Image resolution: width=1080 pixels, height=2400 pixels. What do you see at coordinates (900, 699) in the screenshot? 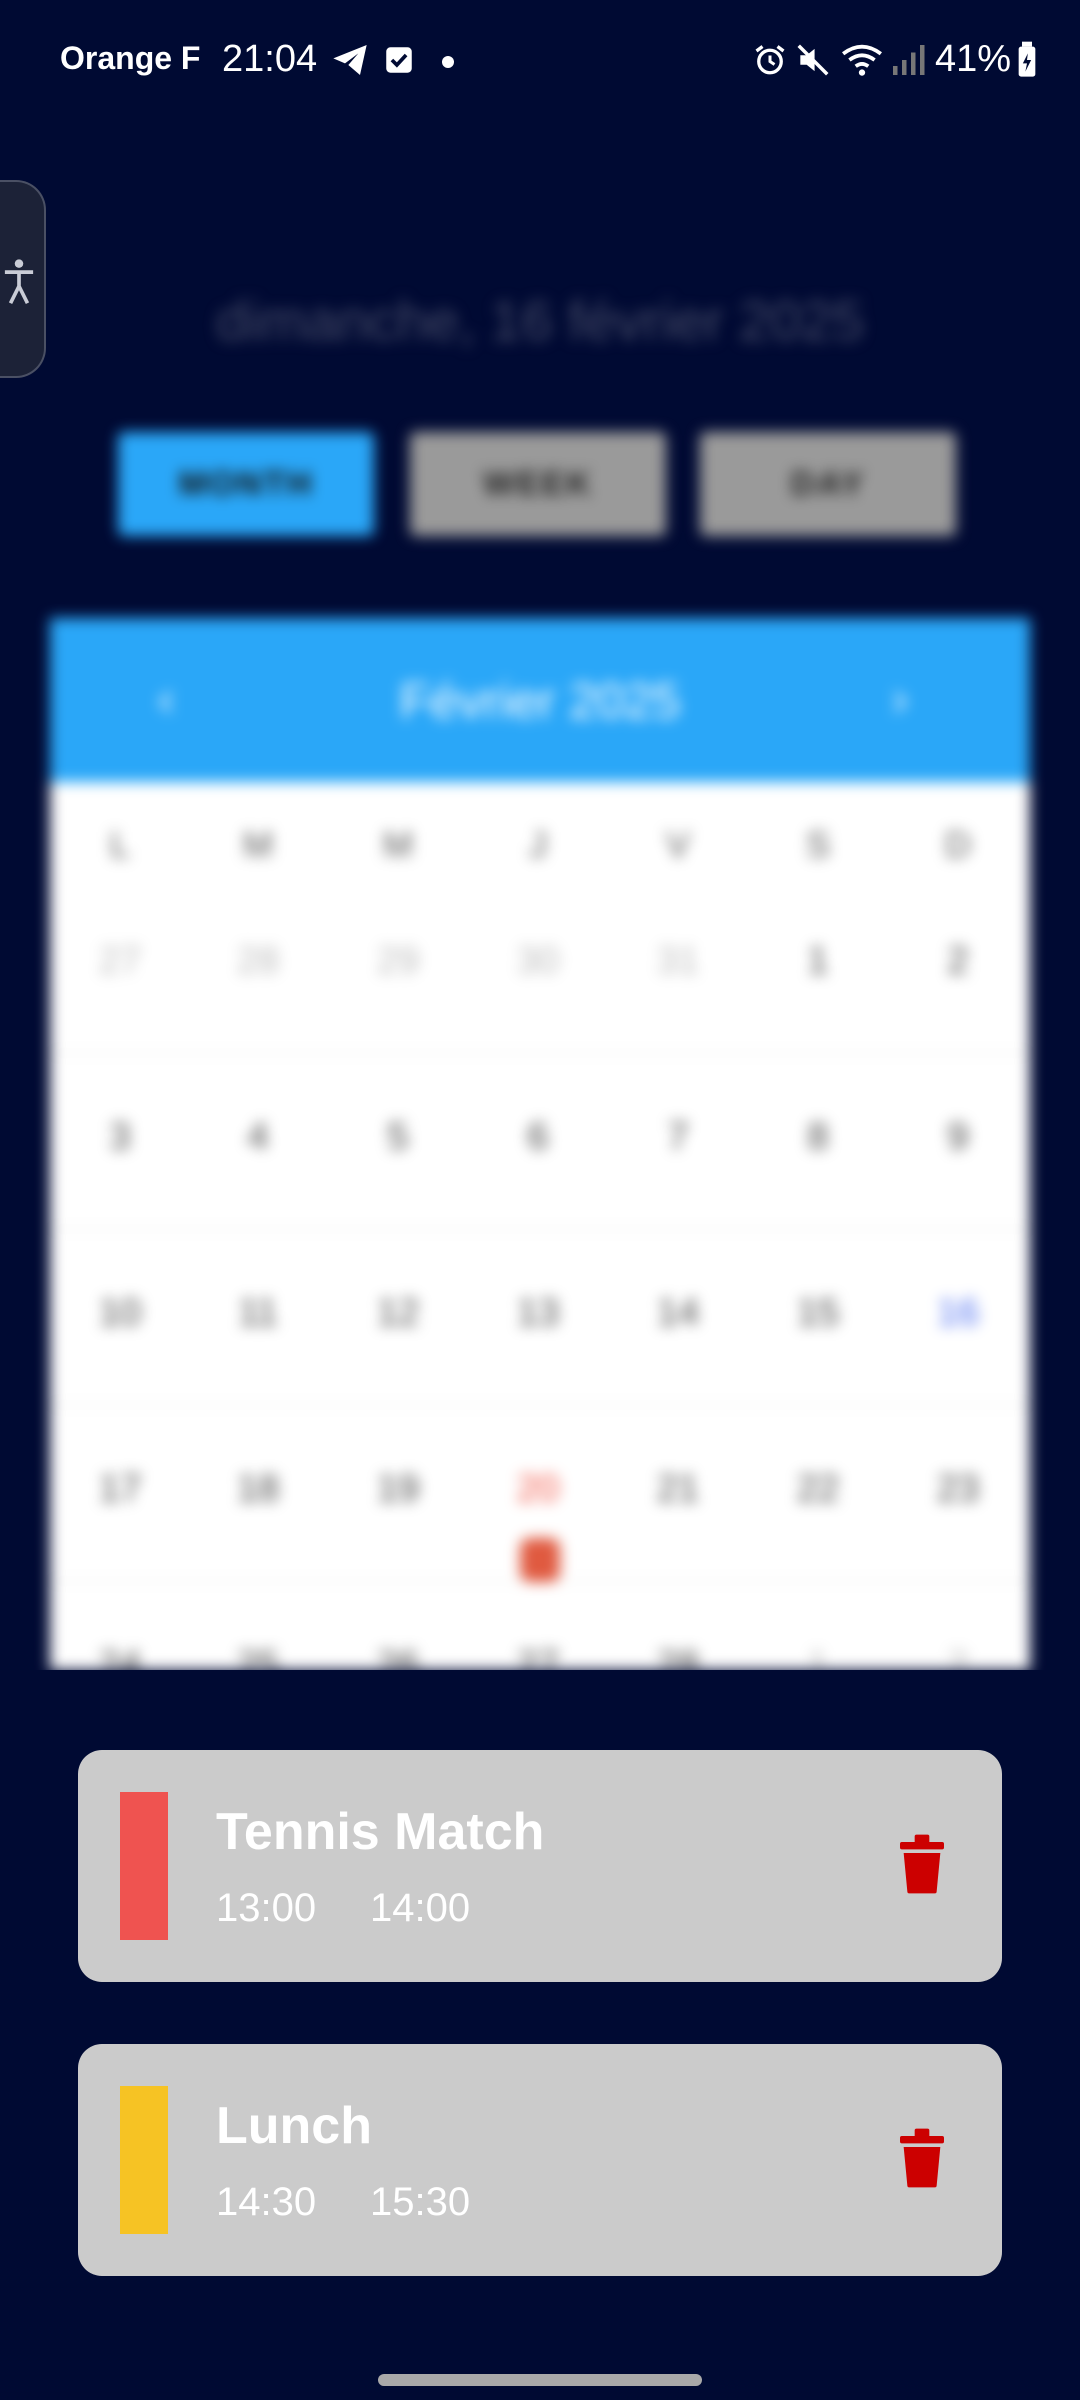
I see `next-month-button: ›` at bounding box center [900, 699].